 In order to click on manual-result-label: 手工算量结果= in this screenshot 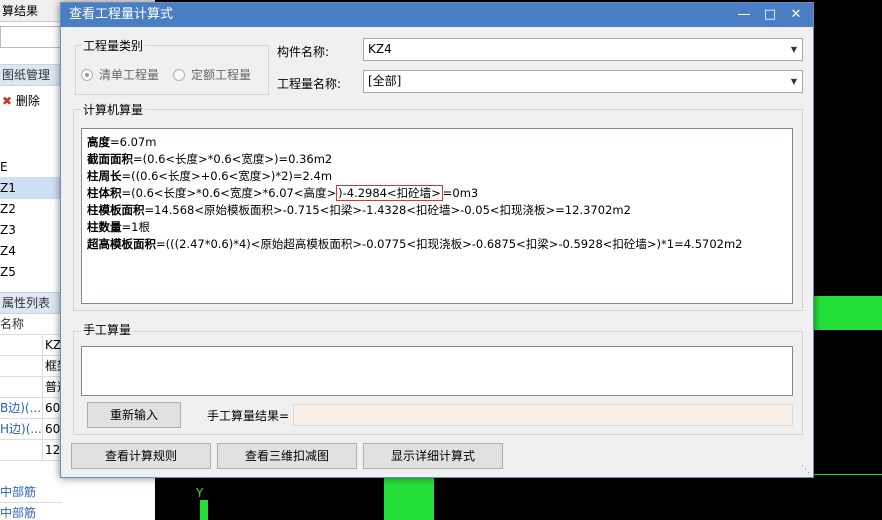, I will do `click(248, 416)`.